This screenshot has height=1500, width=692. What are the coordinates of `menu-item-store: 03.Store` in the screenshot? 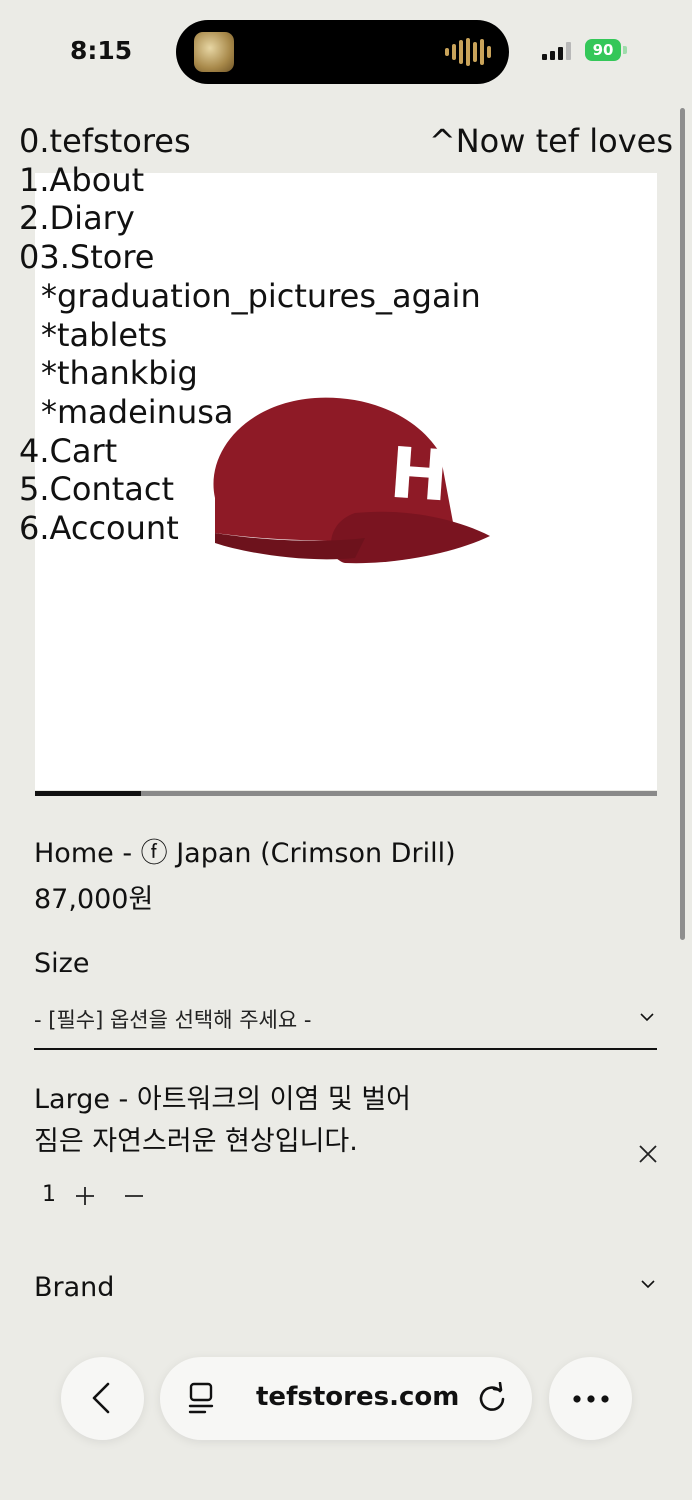 It's located at (250, 257).